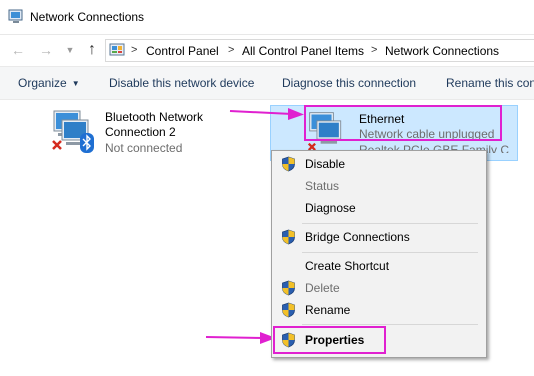 The height and width of the screenshot is (376, 534). Describe the element at coordinates (325, 164) in the screenshot. I see `menu-item-label: Disable` at that location.